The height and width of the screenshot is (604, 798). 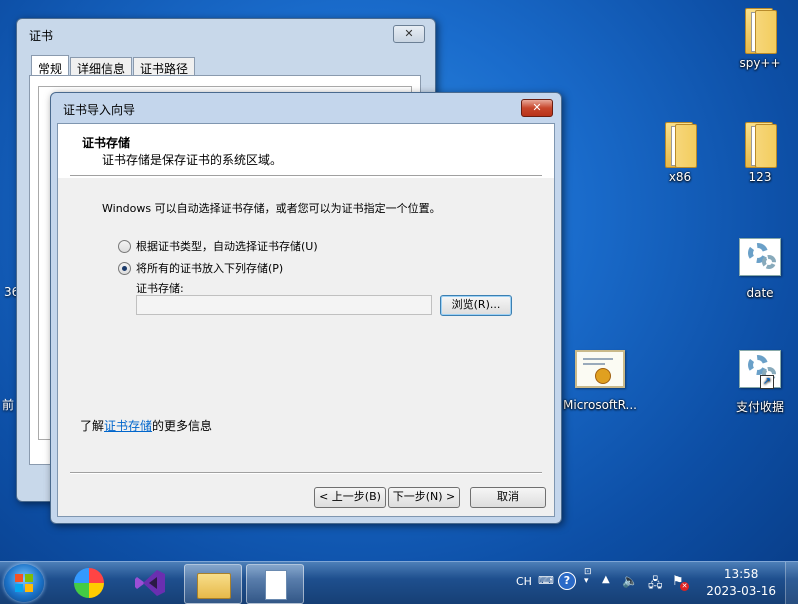 What do you see at coordinates (760, 257) in the screenshot?
I see `gear-file-icon` at bounding box center [760, 257].